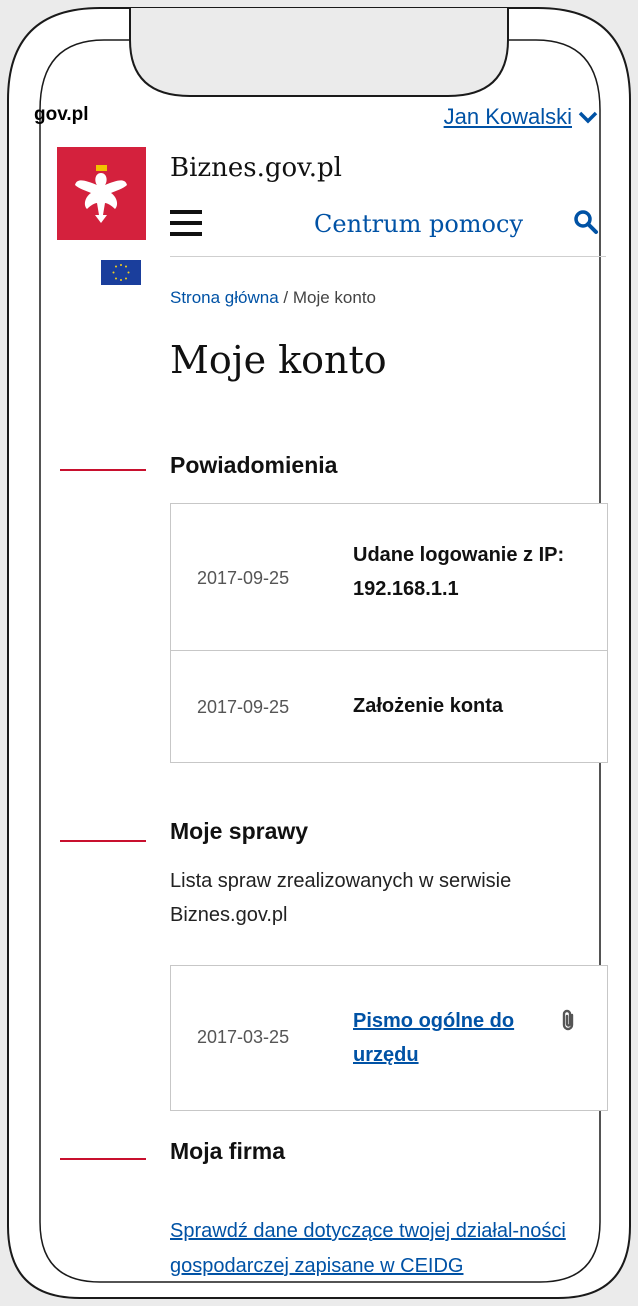  Describe the element at coordinates (418, 224) in the screenshot. I see `help-center-link: Centrum pomocy` at that location.